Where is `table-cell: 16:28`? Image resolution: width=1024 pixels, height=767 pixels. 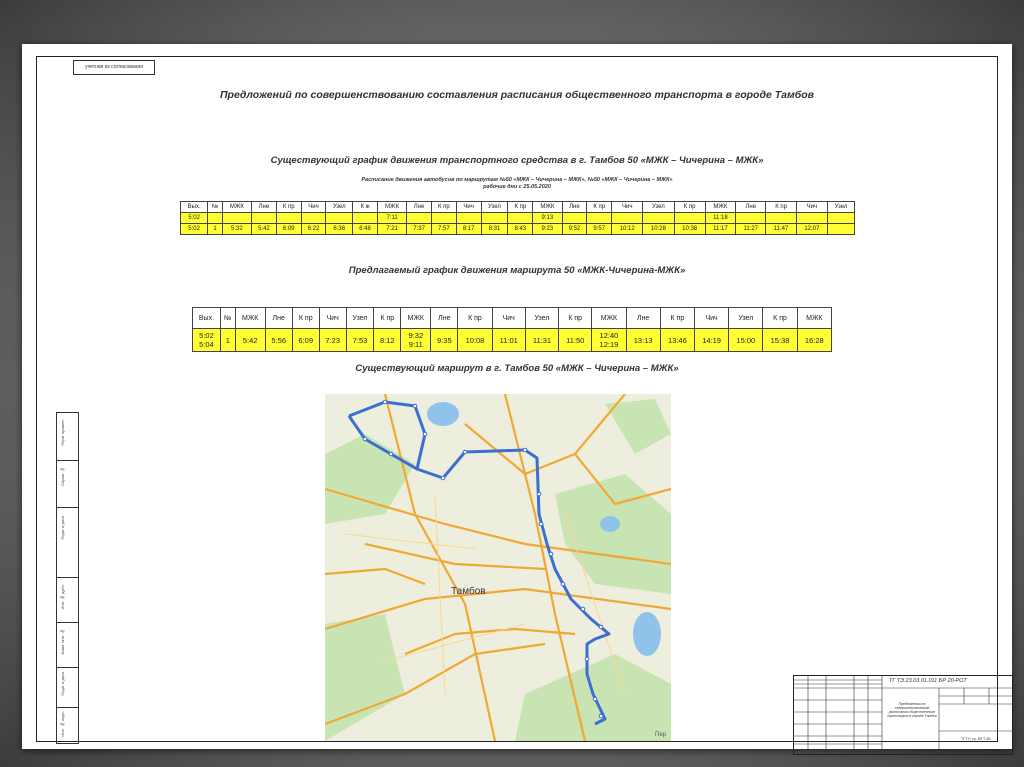
table-cell: 16:28 is located at coordinates (814, 340).